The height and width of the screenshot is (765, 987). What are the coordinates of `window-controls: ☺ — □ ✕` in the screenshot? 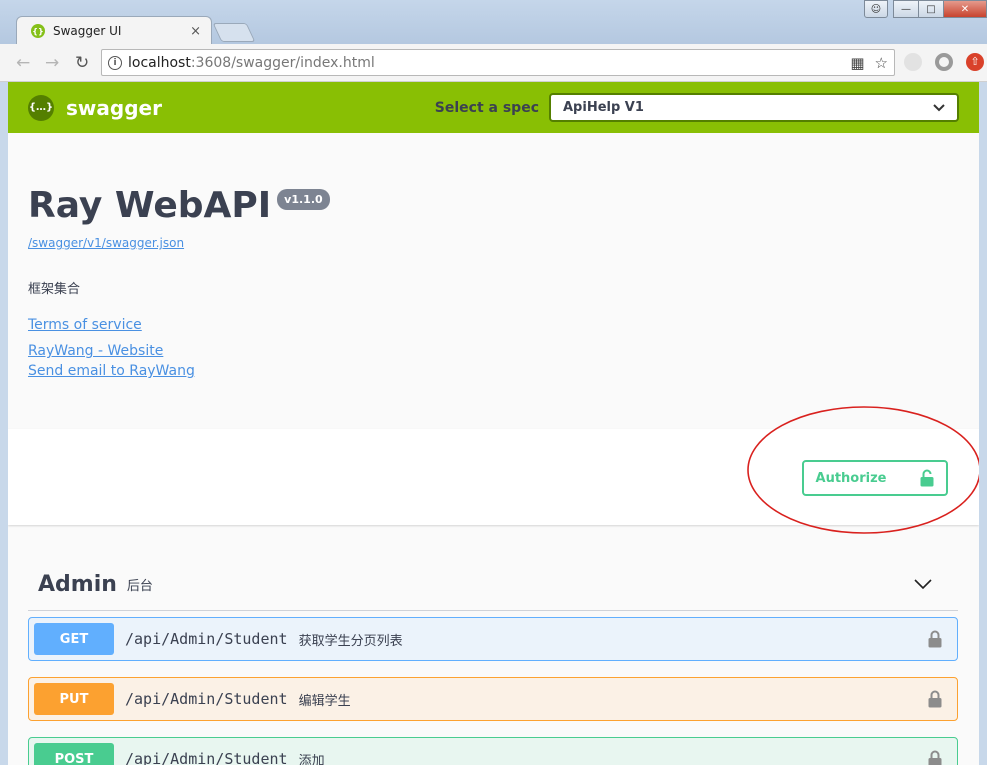 It's located at (925, 9).